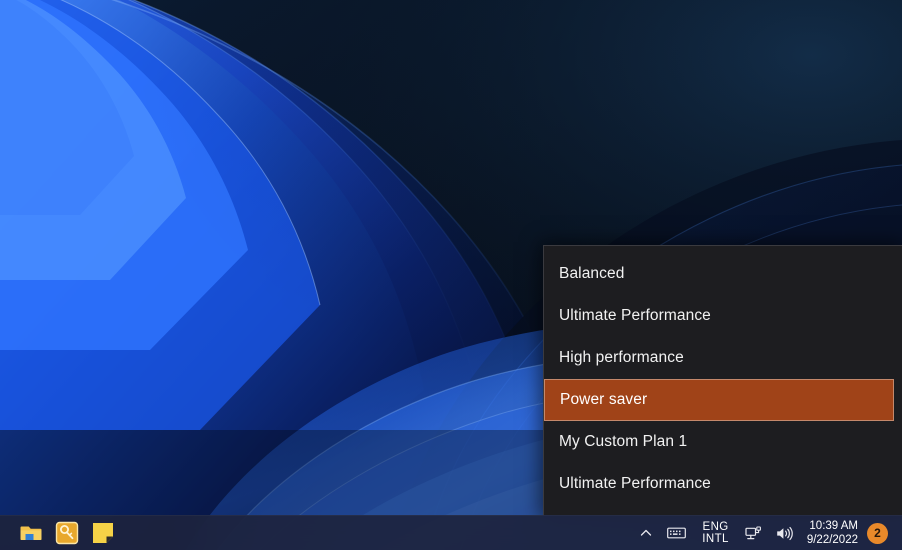 The height and width of the screenshot is (550, 902). I want to click on volume-icon, so click(785, 533).